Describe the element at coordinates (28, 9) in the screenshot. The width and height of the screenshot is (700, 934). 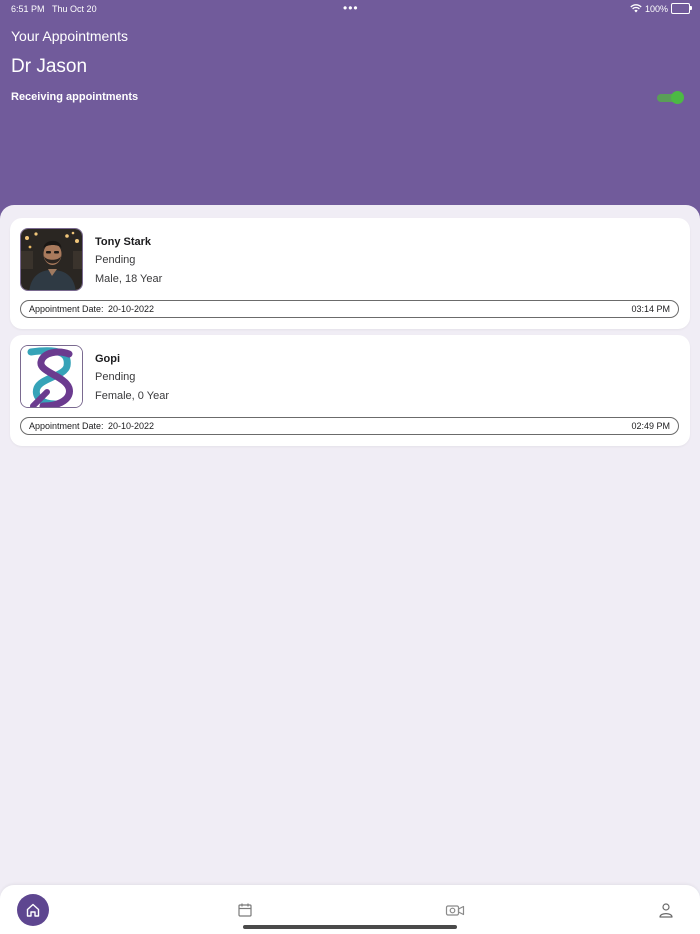
I see `status-clock: 6:51 PM` at that location.